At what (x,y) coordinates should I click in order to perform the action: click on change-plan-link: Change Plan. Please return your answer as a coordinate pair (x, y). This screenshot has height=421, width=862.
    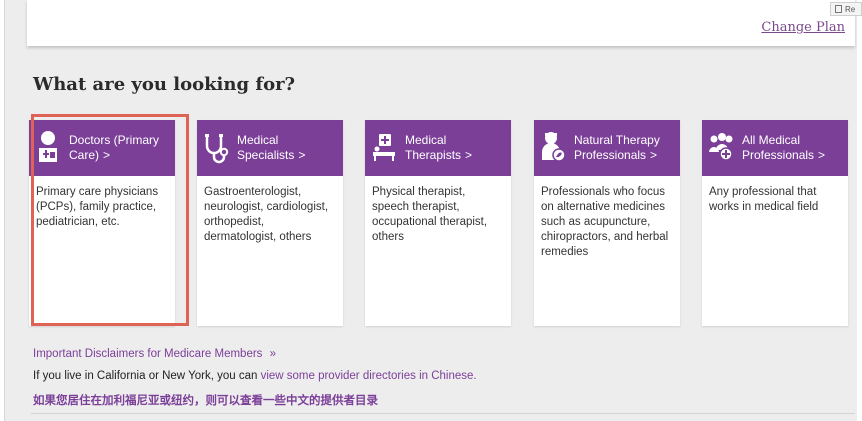
    Looking at the image, I should click on (803, 27).